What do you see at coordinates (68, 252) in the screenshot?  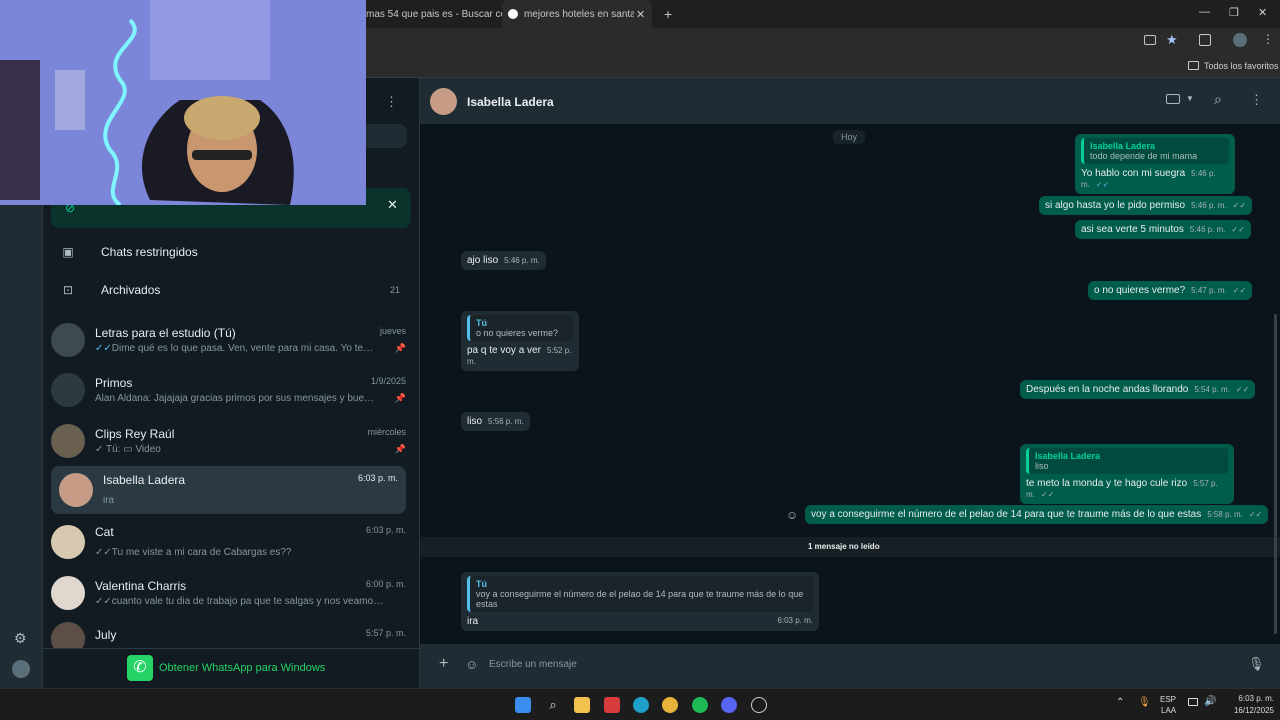 I see `lock-icon: ▣` at bounding box center [68, 252].